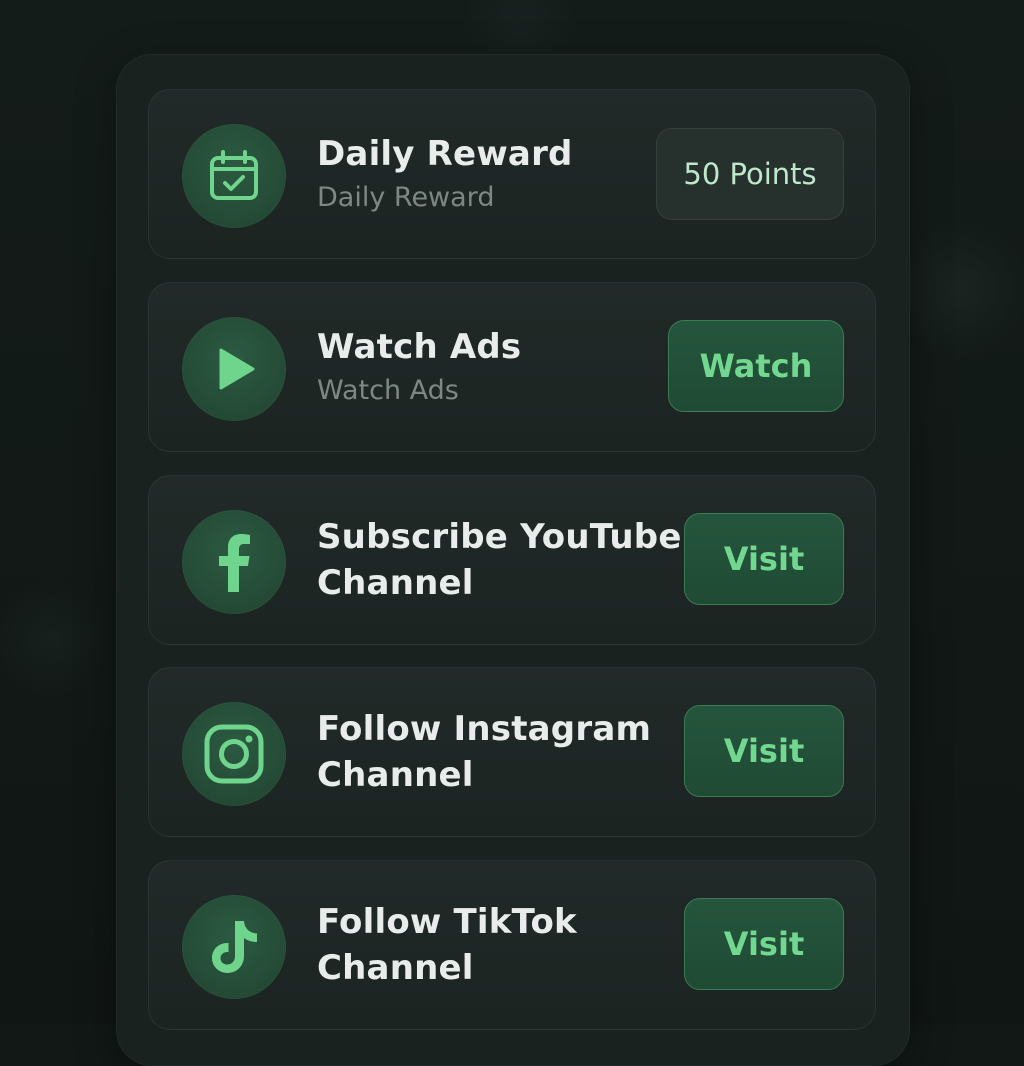  I want to click on task-text: Follow TikTok Channel, so click(447, 945).